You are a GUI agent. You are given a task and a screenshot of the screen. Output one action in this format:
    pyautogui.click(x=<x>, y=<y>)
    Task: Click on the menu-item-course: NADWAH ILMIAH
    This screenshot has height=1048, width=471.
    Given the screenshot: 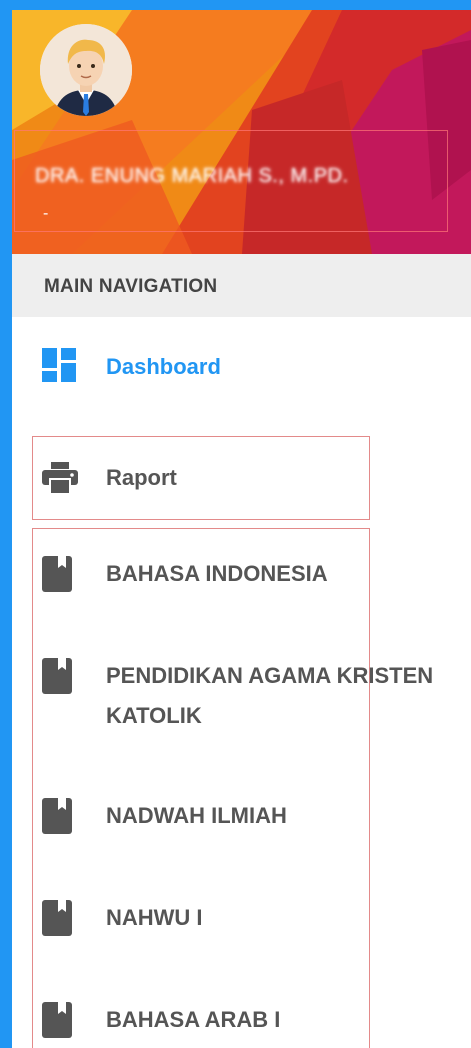 What is the action you would take?
    pyautogui.click(x=241, y=817)
    